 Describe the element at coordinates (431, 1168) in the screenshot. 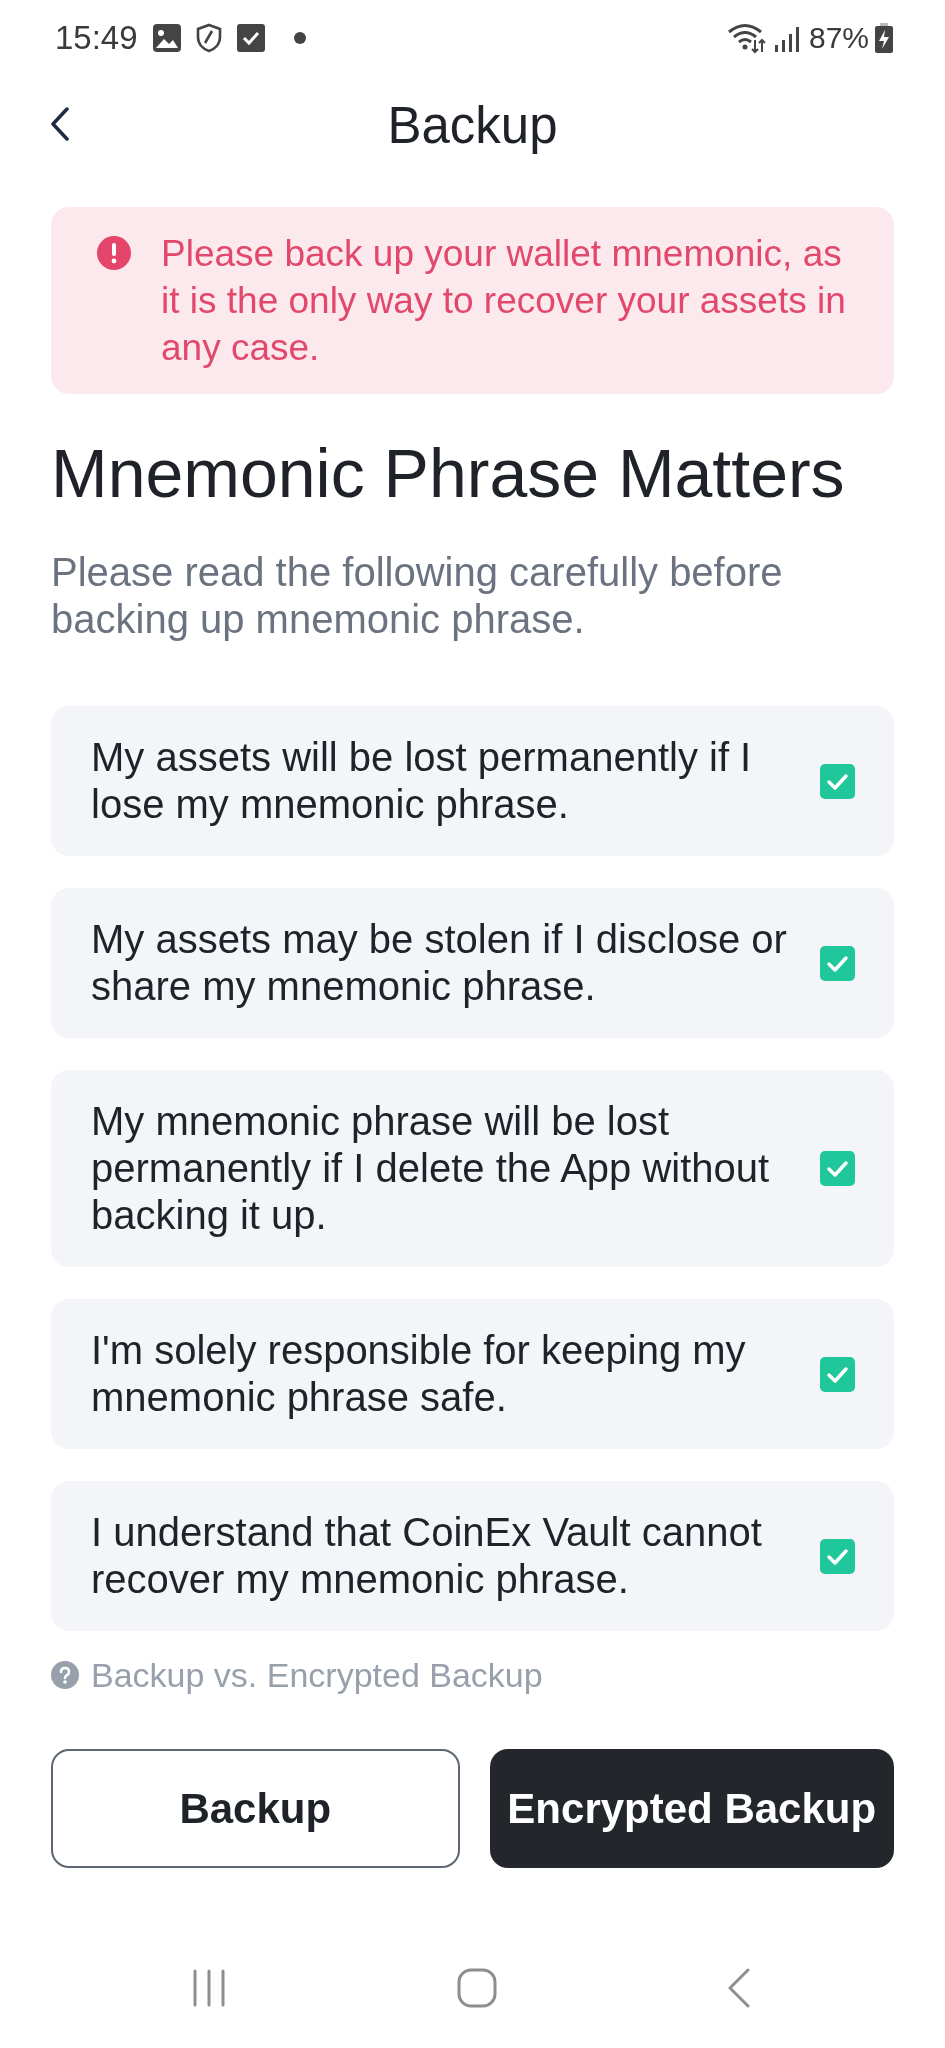

I see `checklist-text: My mnemonic phrase will be lost permanently if I delete the App without backing it up.` at that location.